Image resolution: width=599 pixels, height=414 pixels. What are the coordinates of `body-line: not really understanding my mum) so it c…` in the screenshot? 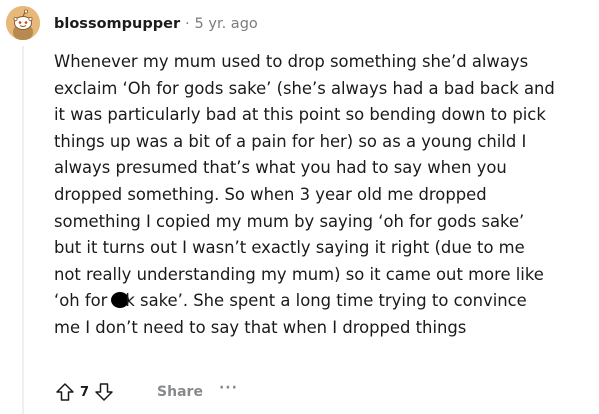 It's located at (299, 274).